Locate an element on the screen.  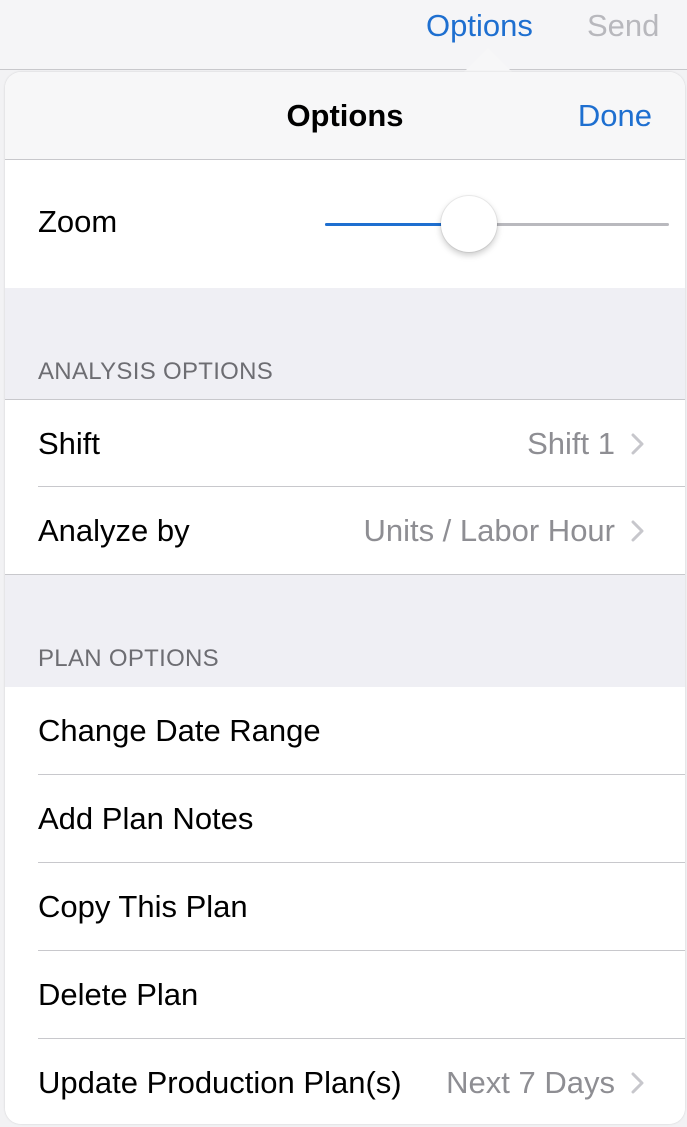
update-production-plans-label: Update Production Plan(s) is located at coordinates (220, 1082).